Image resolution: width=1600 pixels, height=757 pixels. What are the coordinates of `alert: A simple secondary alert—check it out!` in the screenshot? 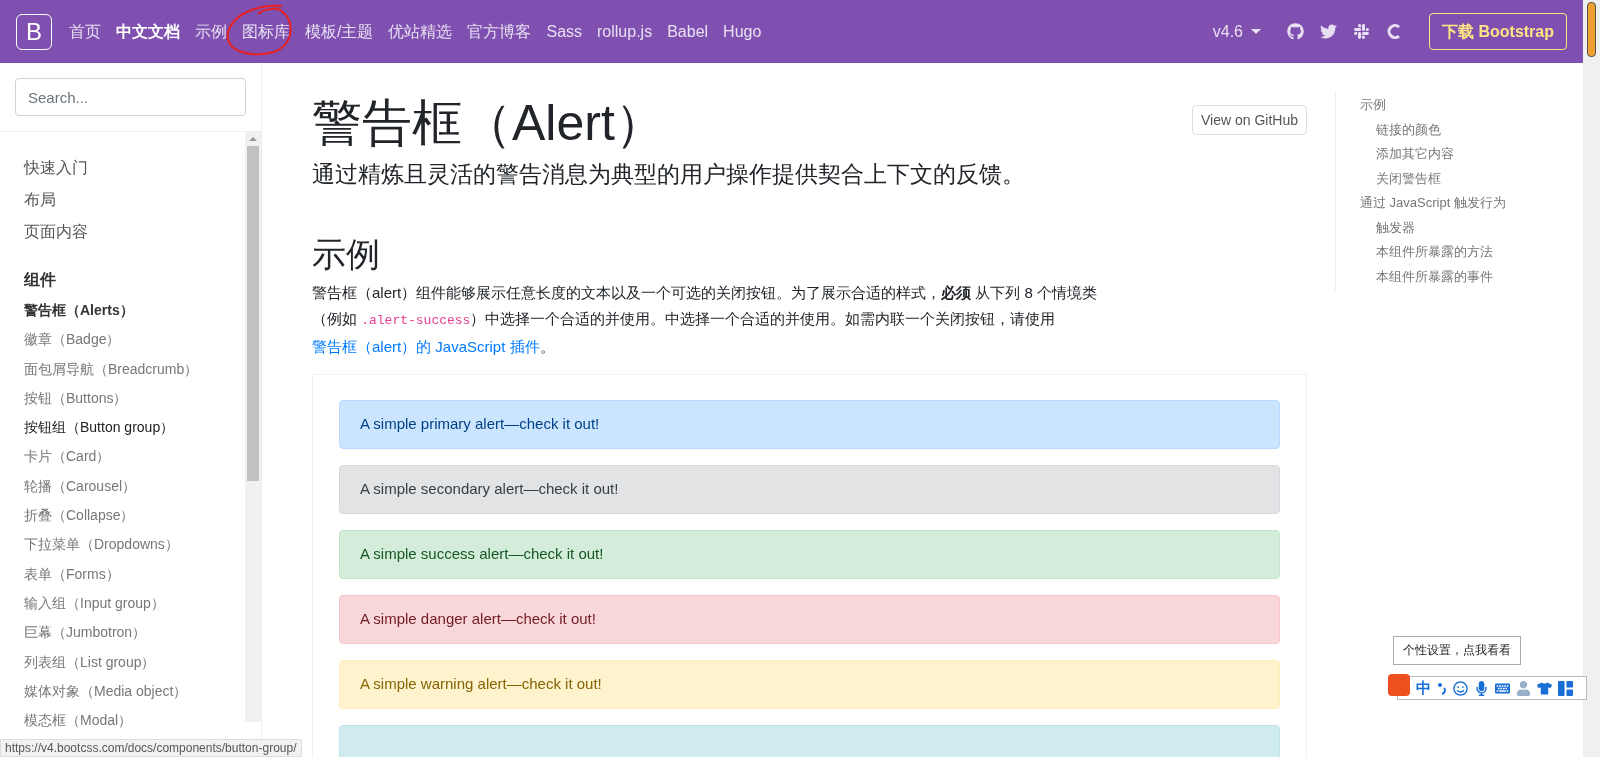 It's located at (809, 489).